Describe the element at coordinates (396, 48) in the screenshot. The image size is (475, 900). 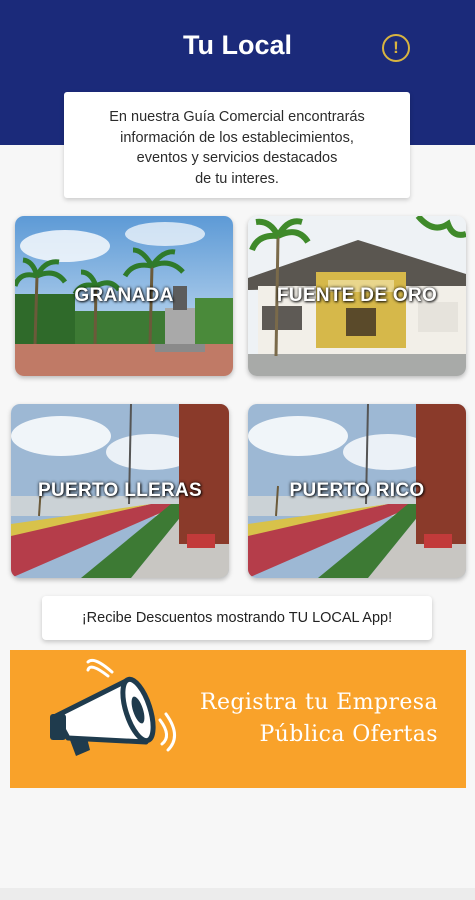
I see `exclamation-circle-icon: !` at that location.